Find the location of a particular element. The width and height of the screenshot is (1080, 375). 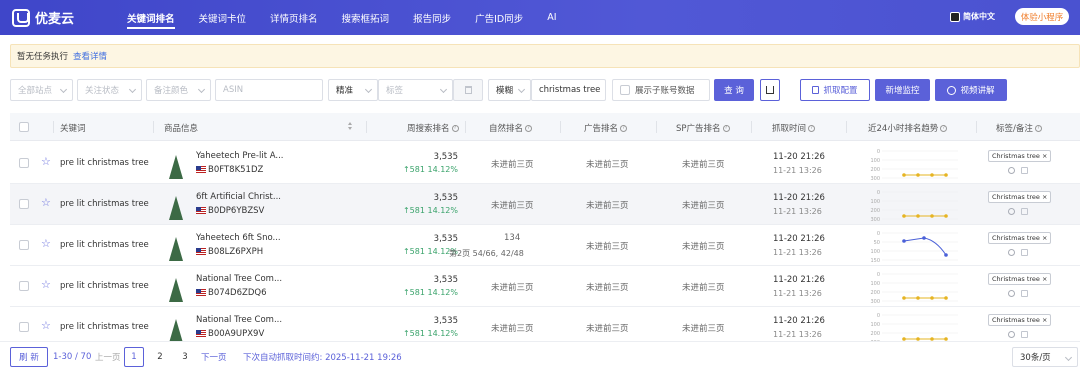

product-asin: B074D6ZDQ6 is located at coordinates (231, 293).